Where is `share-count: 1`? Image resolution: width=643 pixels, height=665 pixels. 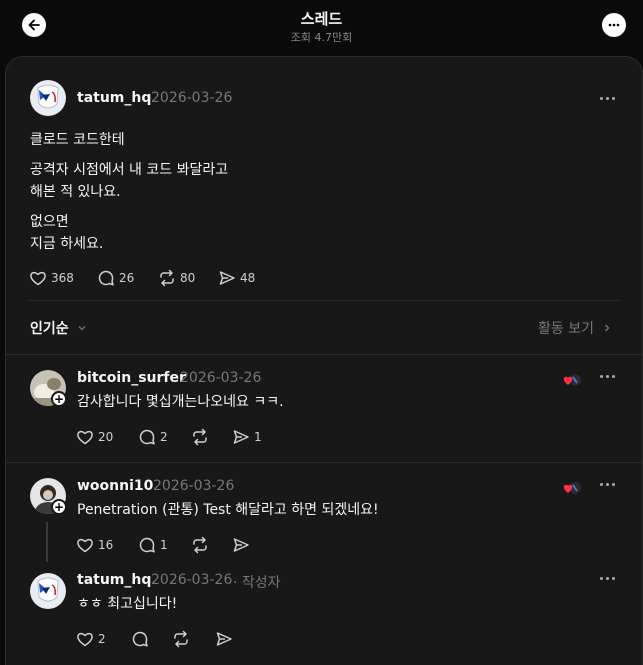
share-count: 1 is located at coordinates (258, 437).